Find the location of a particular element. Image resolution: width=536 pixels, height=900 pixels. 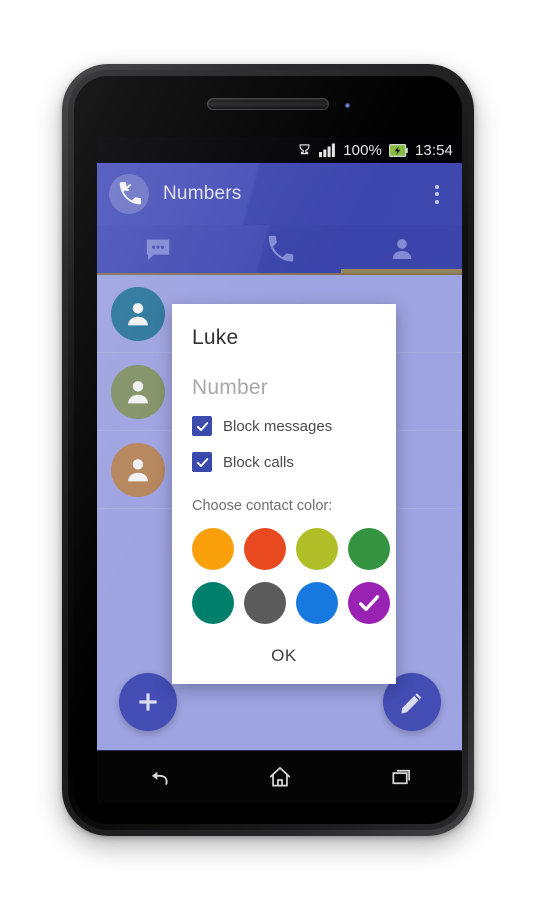

color-swatch-red-orange is located at coordinates (265, 549).